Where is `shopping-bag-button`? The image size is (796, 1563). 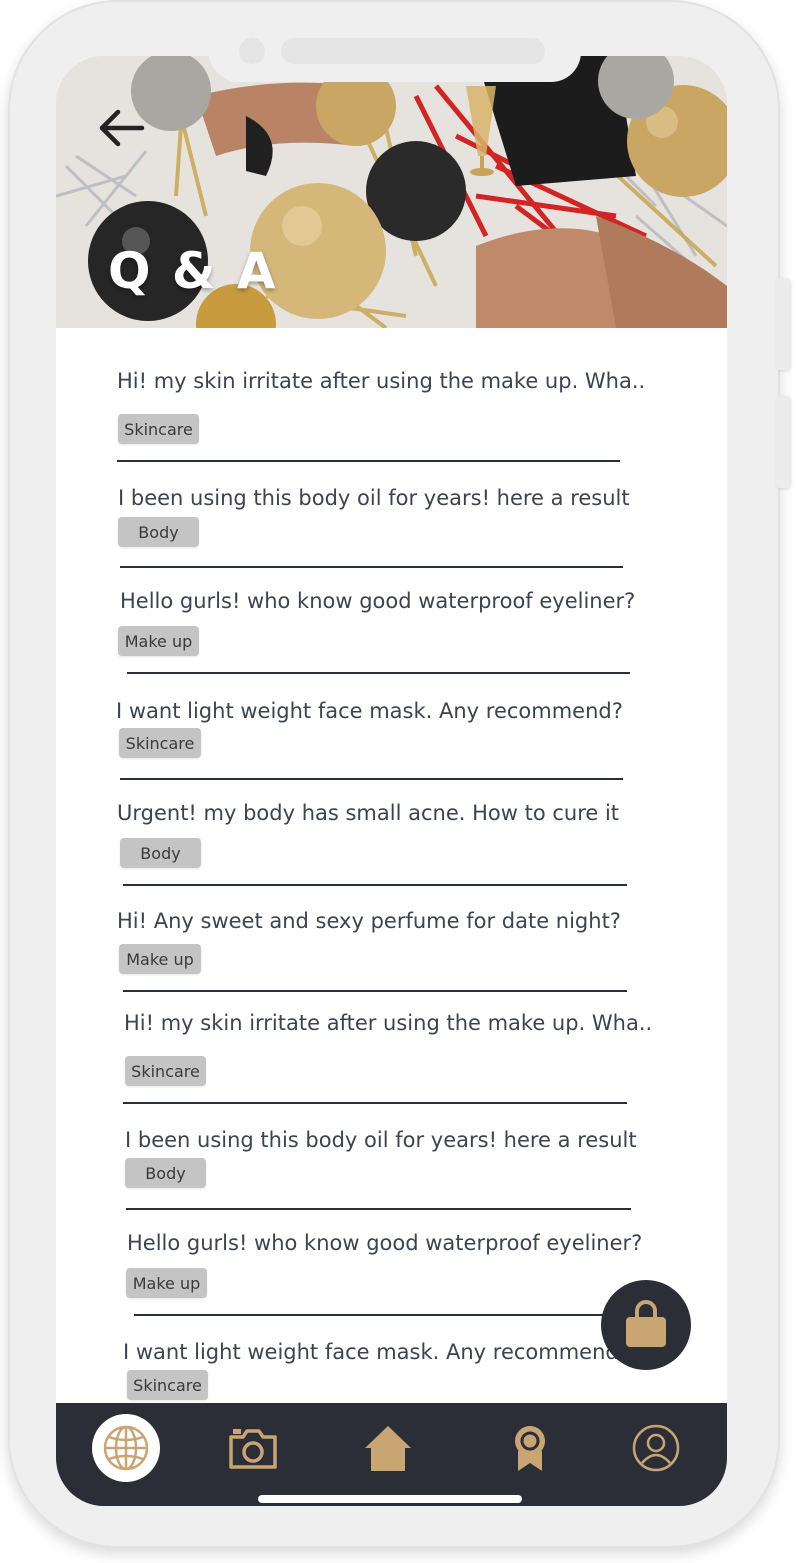
shopping-bag-button is located at coordinates (646, 1325).